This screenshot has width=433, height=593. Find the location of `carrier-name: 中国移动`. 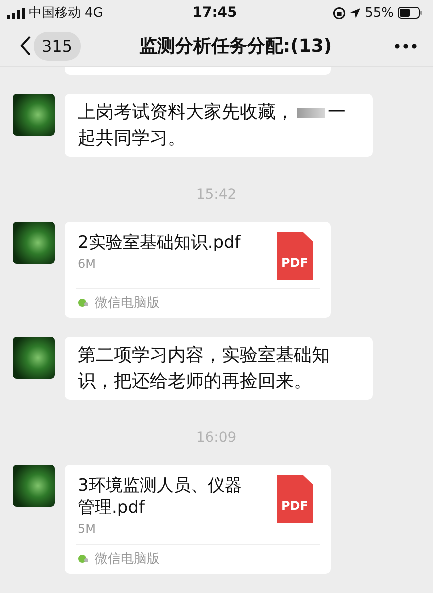

carrier-name: 中国移动 is located at coordinates (55, 13).